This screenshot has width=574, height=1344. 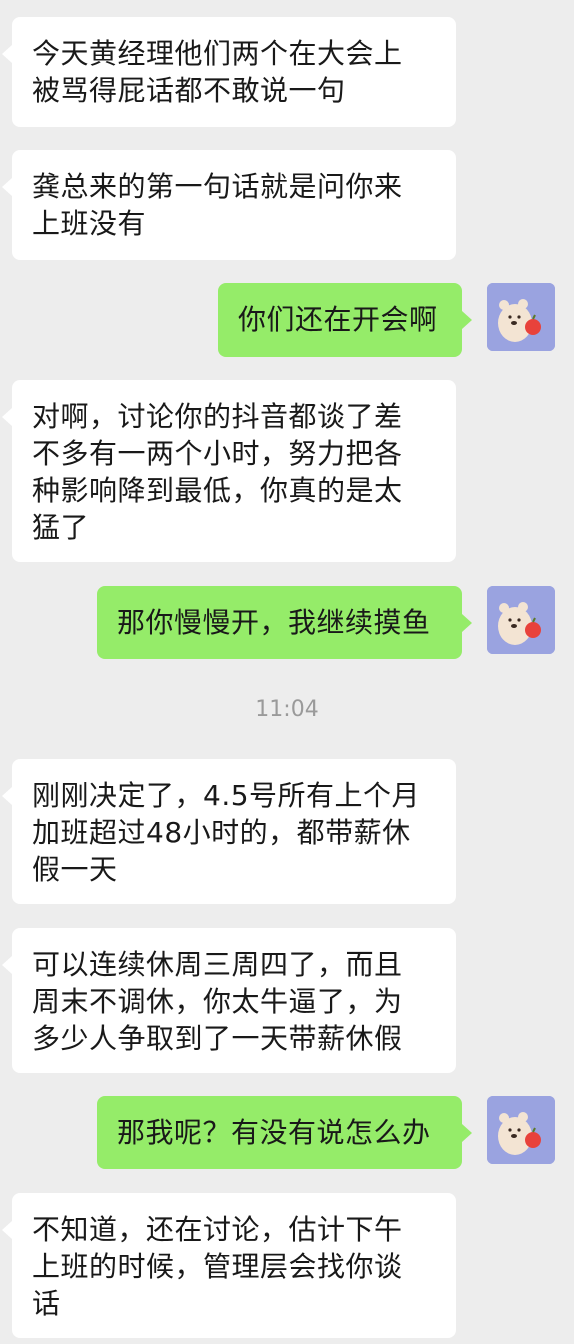 I want to click on message-bubble: 那我呢？有没有说怎么办, so click(x=284, y=1132).